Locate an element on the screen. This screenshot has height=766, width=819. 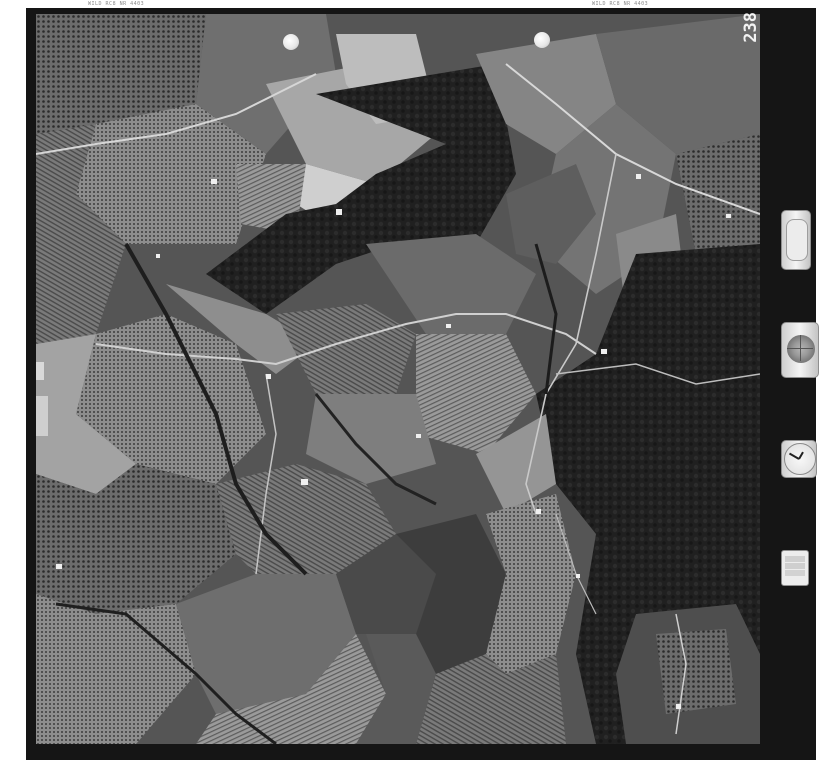
circular-level-icon is located at coordinates (800, 350).